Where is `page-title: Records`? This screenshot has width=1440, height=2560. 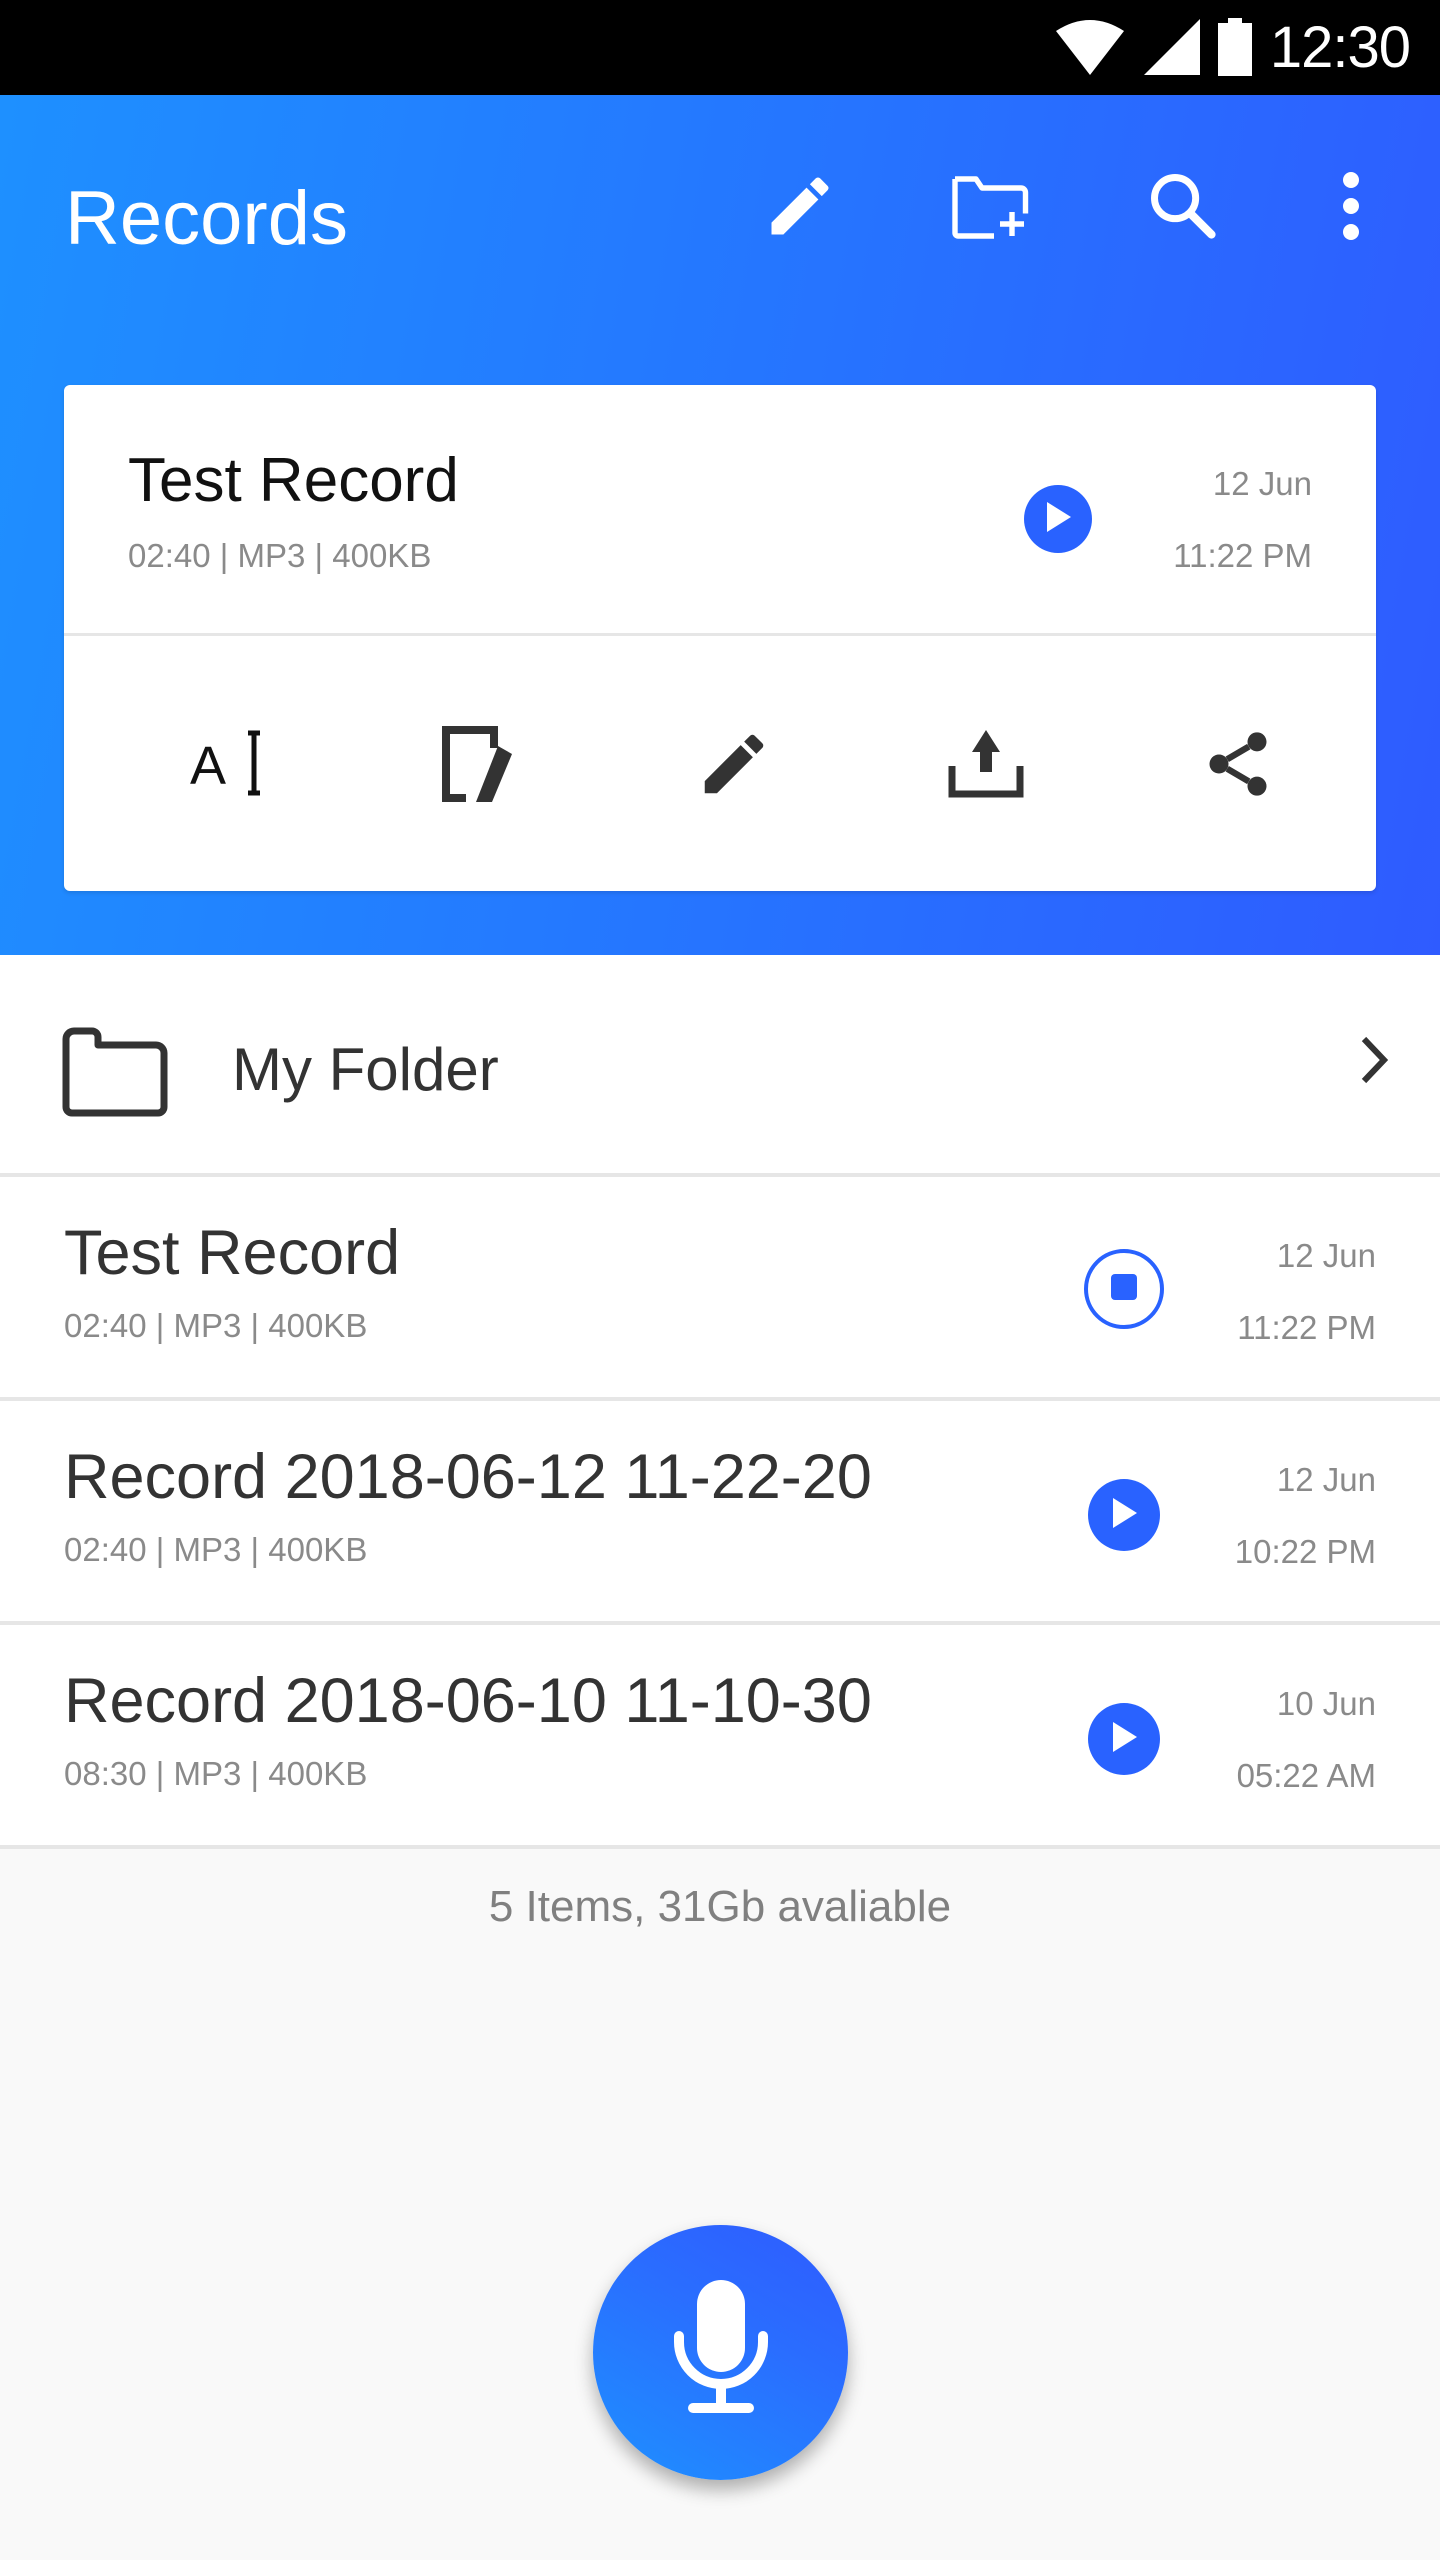 page-title: Records is located at coordinates (206, 218).